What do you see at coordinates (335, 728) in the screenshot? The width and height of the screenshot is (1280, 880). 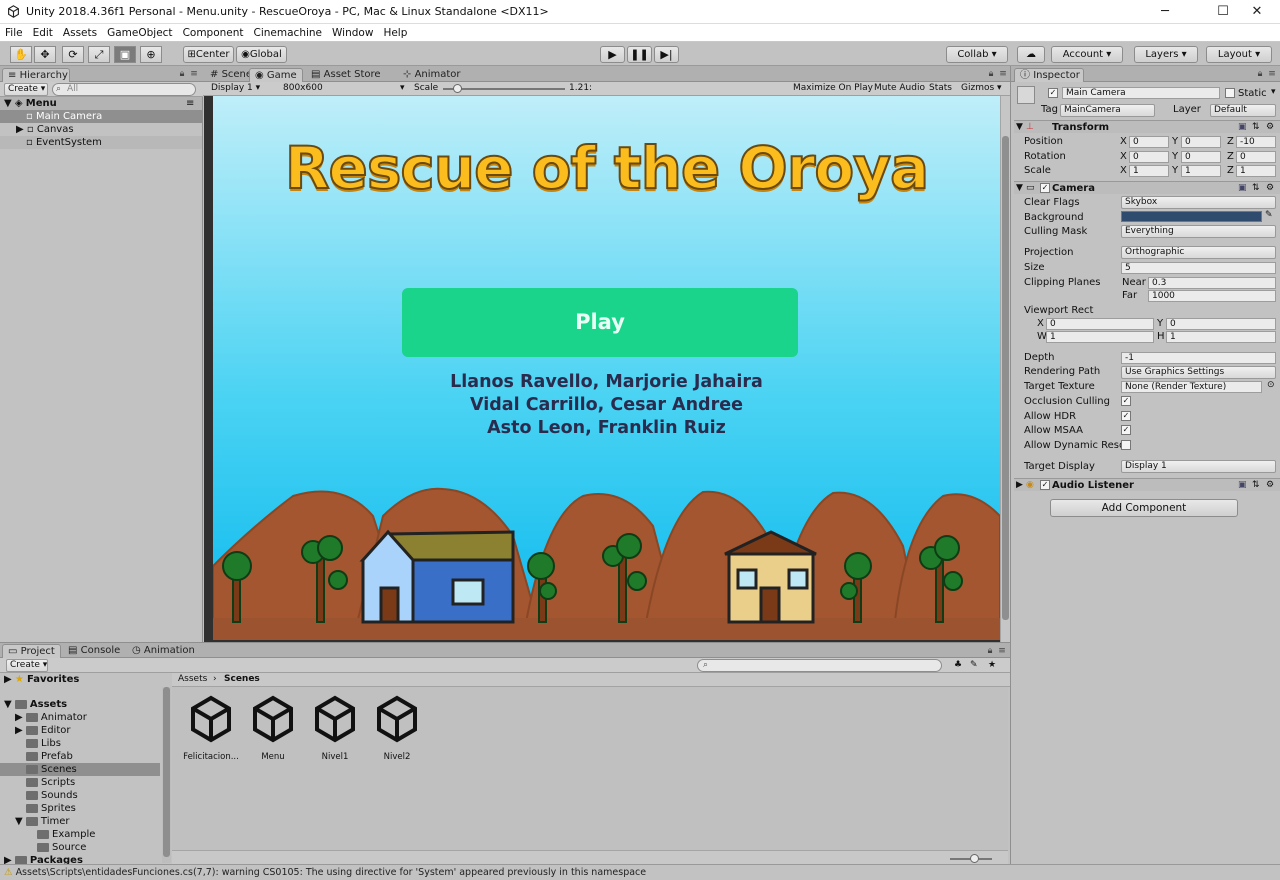 I see `asset-scene-nivel1: Nivel1` at bounding box center [335, 728].